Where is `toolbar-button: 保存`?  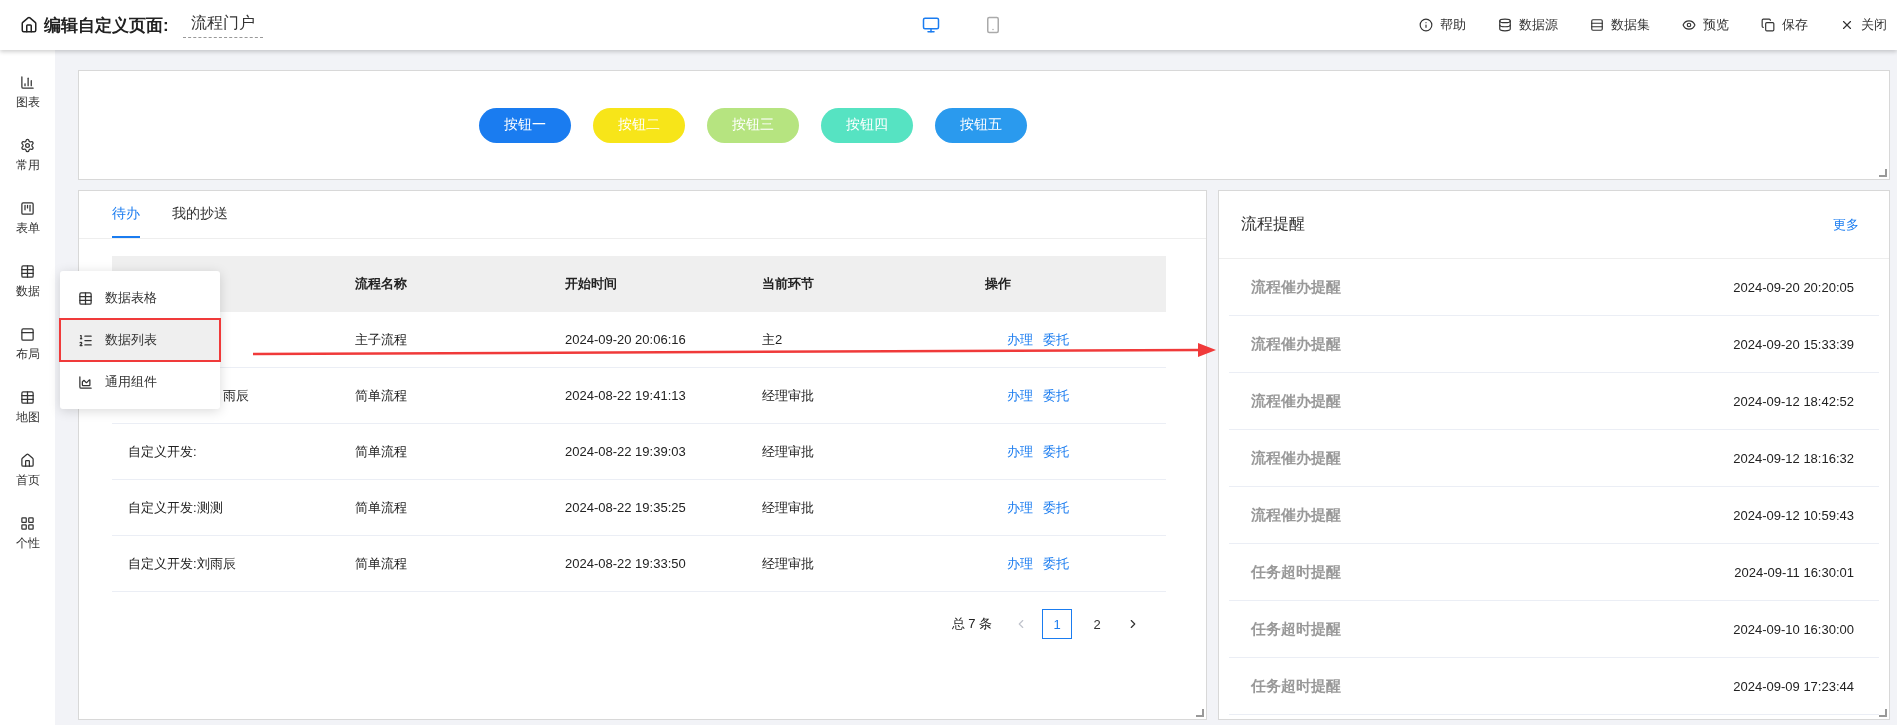
toolbar-button: 保存 is located at coordinates (1784, 25).